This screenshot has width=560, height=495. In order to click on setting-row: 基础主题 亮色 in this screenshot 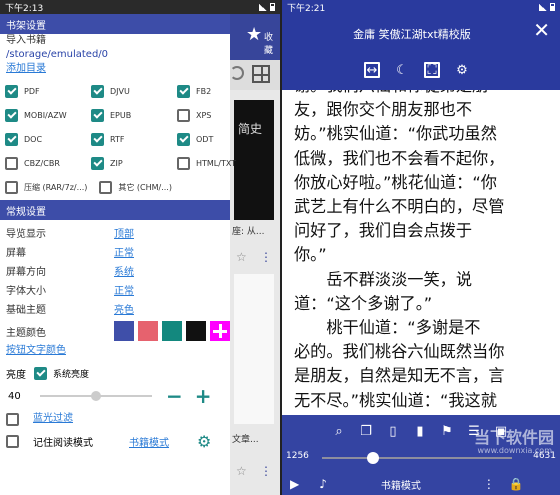, I will do `click(115, 308)`.